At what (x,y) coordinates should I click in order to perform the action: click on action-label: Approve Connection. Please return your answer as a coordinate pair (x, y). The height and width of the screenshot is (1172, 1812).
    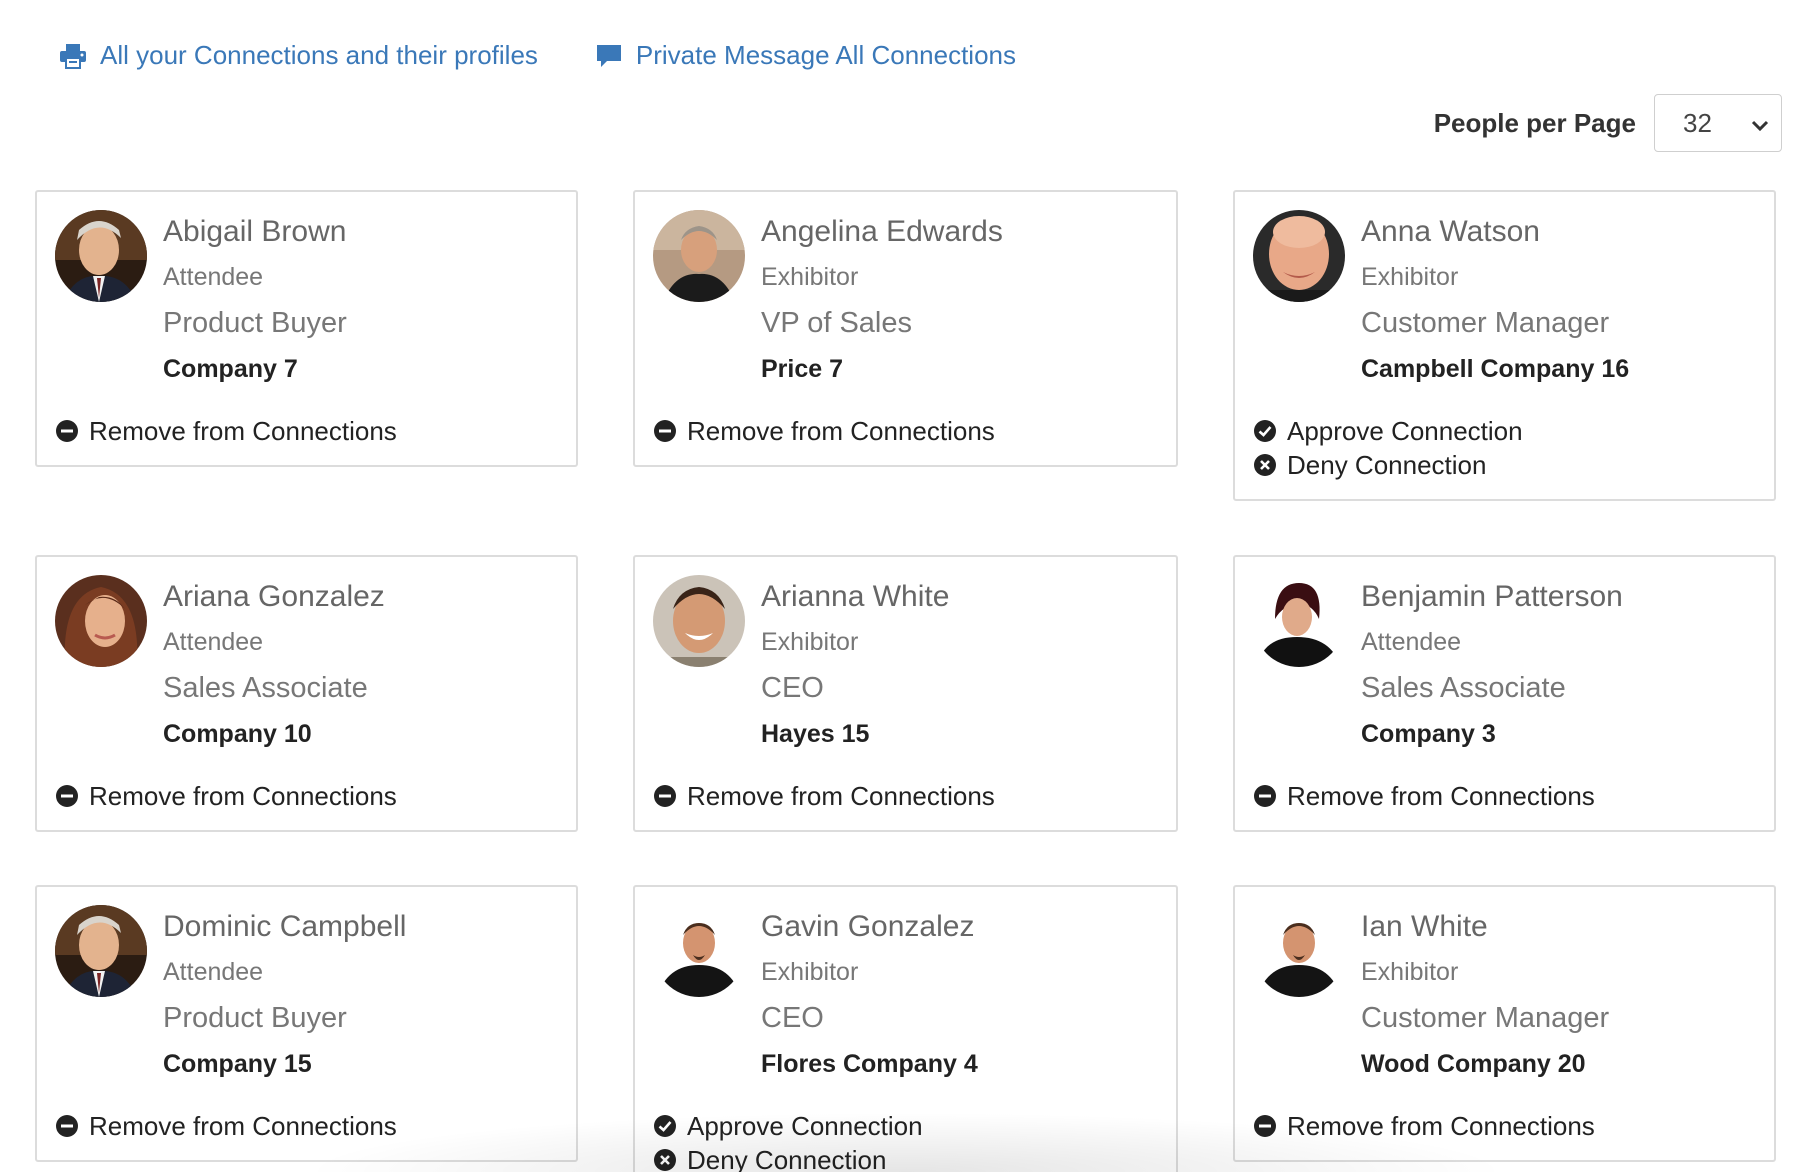
    Looking at the image, I should click on (805, 1126).